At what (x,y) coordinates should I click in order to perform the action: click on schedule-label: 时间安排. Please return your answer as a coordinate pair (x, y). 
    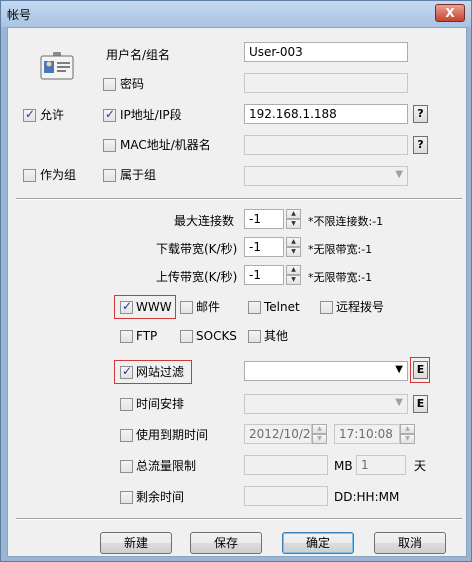
    Looking at the image, I should click on (160, 404).